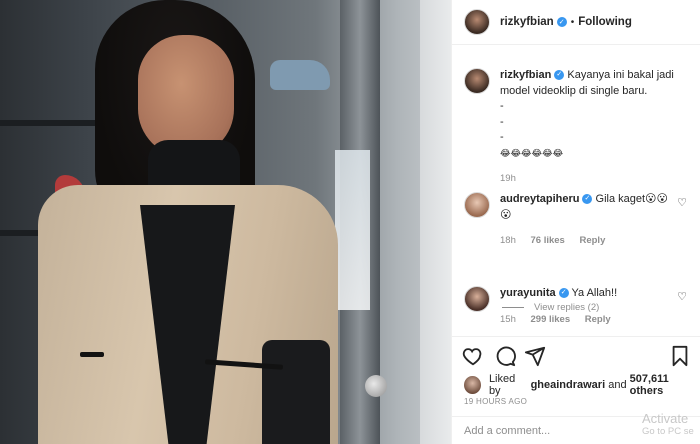 The width and height of the screenshot is (700, 444). I want to click on liked-by-count: 507,611 others, so click(665, 385).